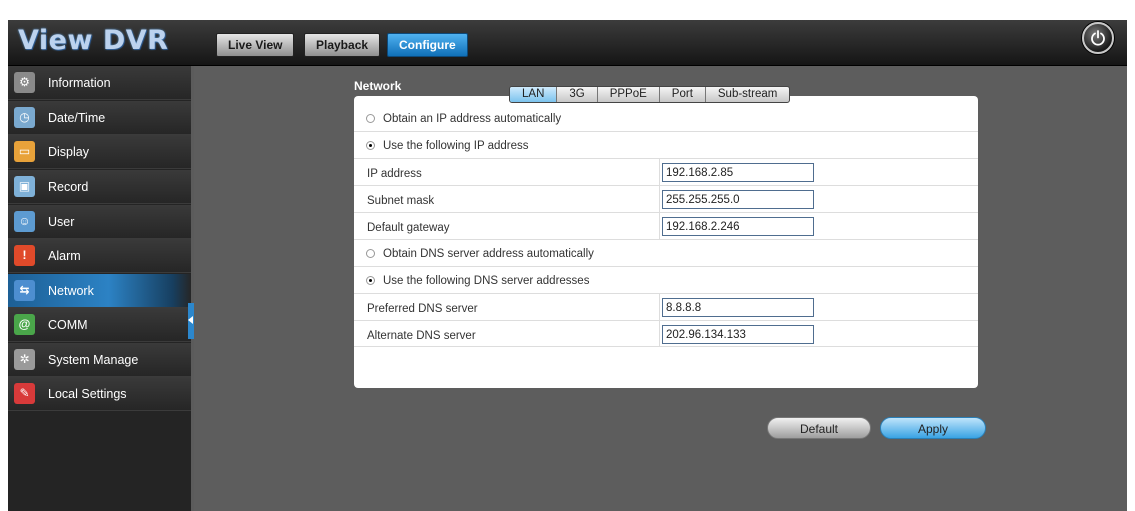  I want to click on preferred-dns-label: Preferred DNS server, so click(422, 309).